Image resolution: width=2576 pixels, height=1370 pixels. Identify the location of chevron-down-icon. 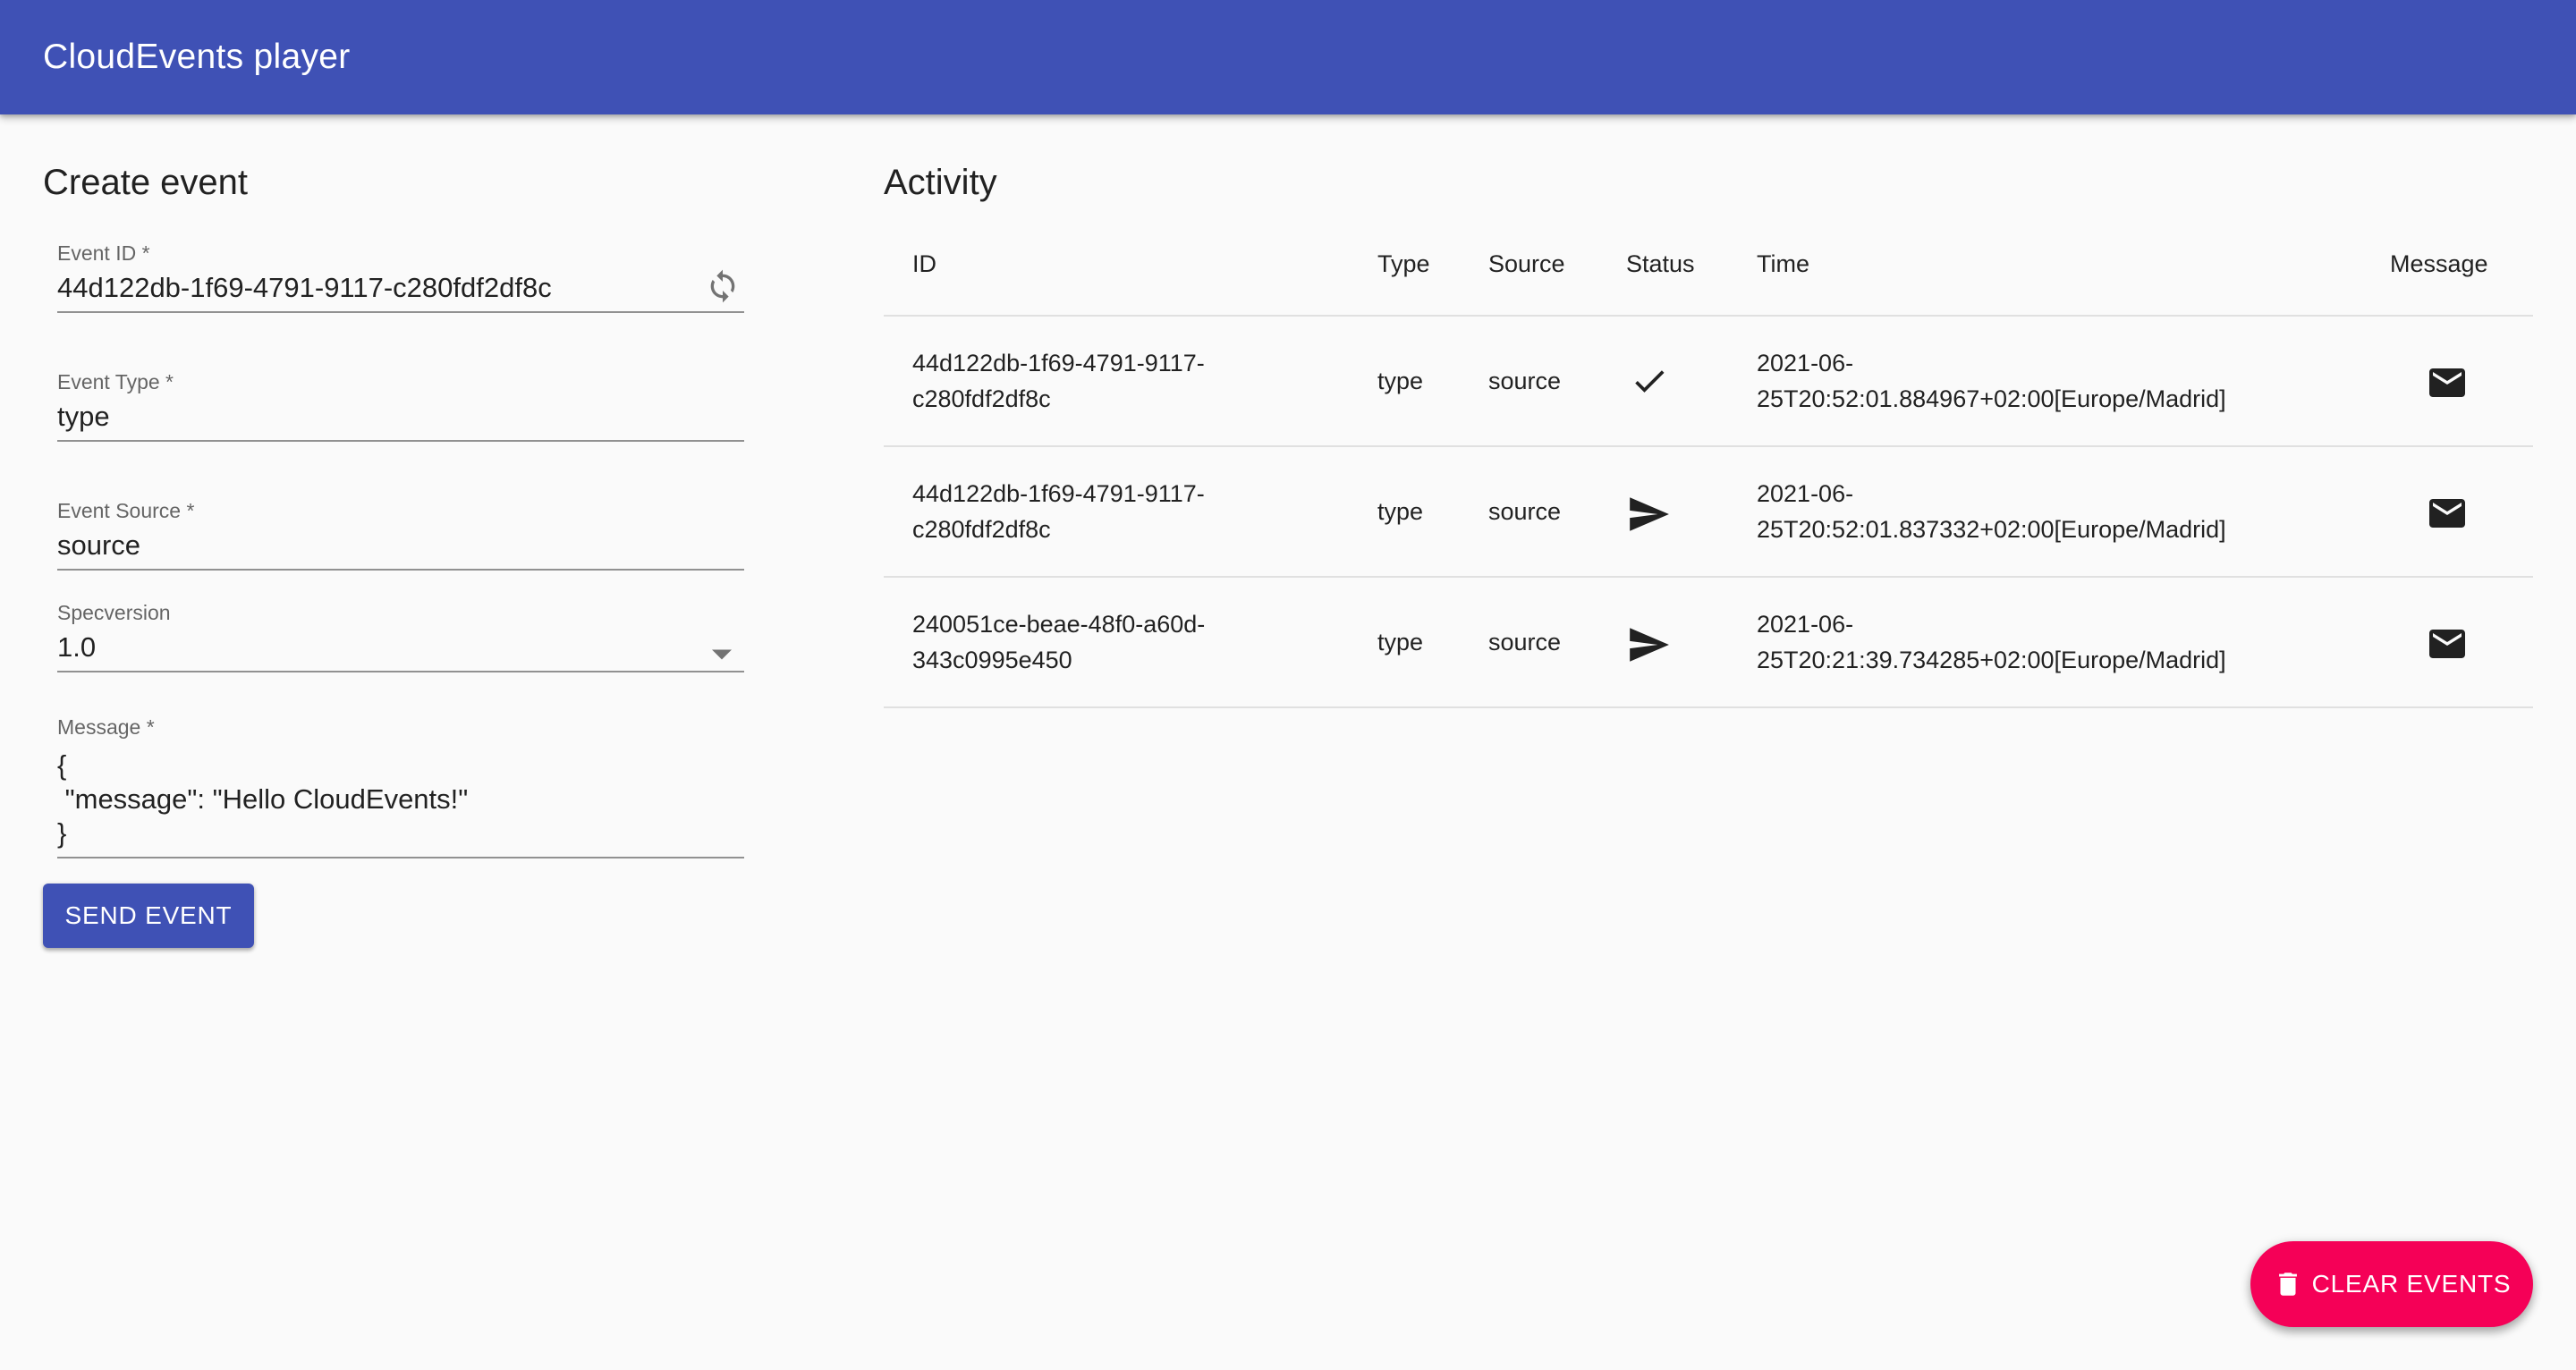
(722, 654).